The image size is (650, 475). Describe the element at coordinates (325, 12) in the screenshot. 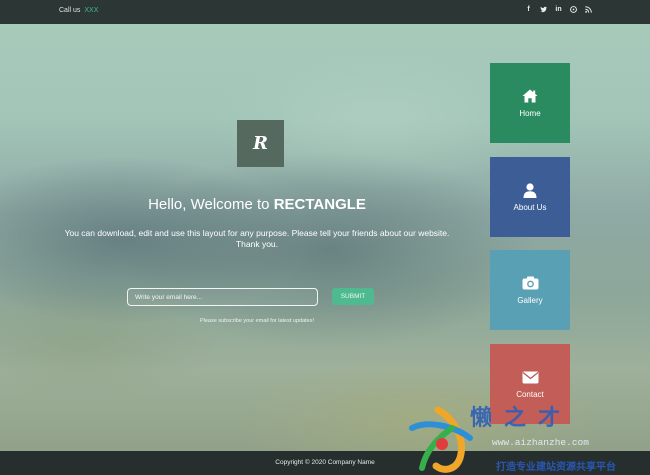

I see `top-bar: Call us XXX f in` at that location.